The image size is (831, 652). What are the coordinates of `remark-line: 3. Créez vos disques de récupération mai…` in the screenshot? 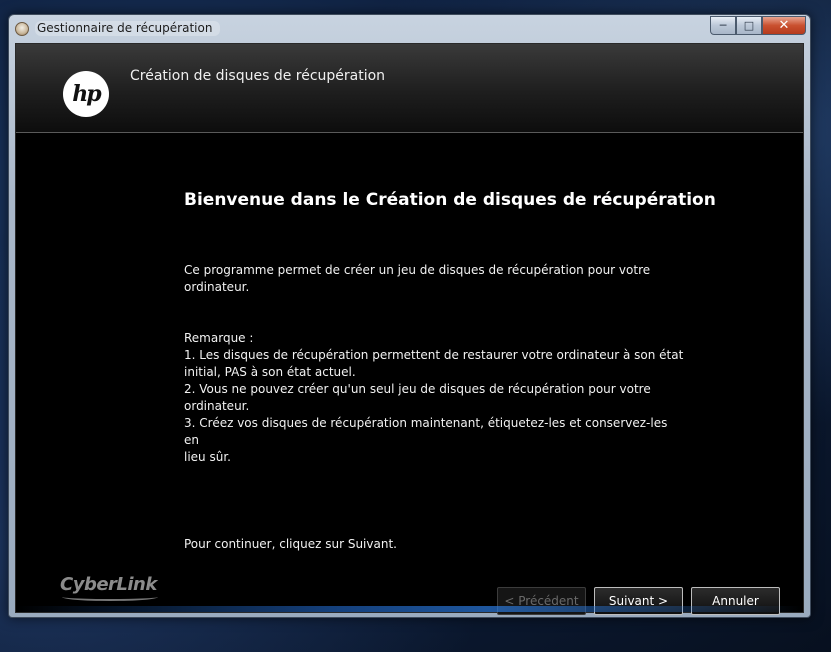 It's located at (426, 431).